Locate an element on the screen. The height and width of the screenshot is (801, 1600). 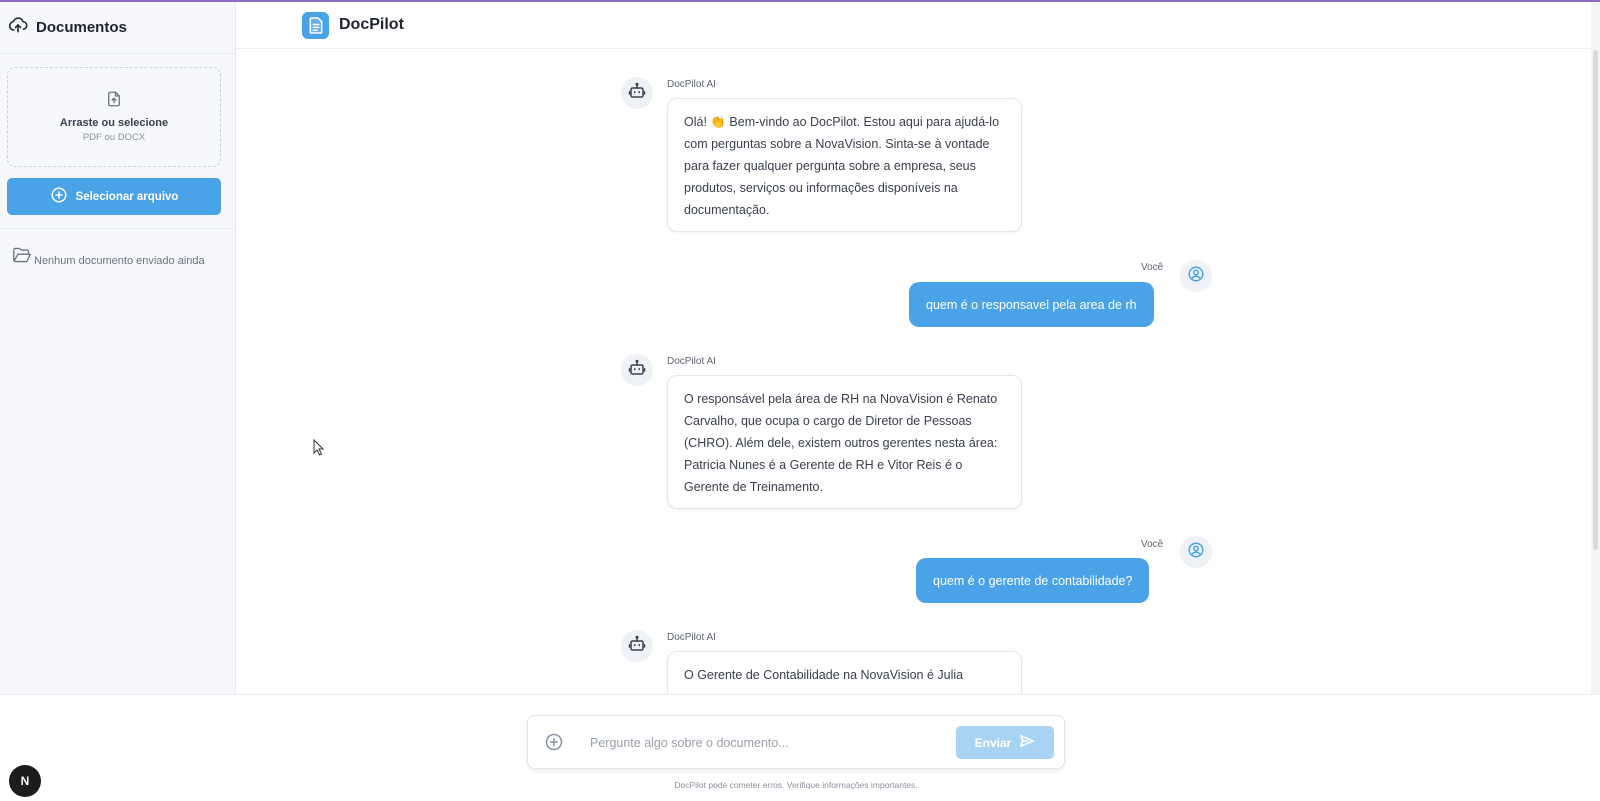
message-composer: Enviar is located at coordinates (796, 742).